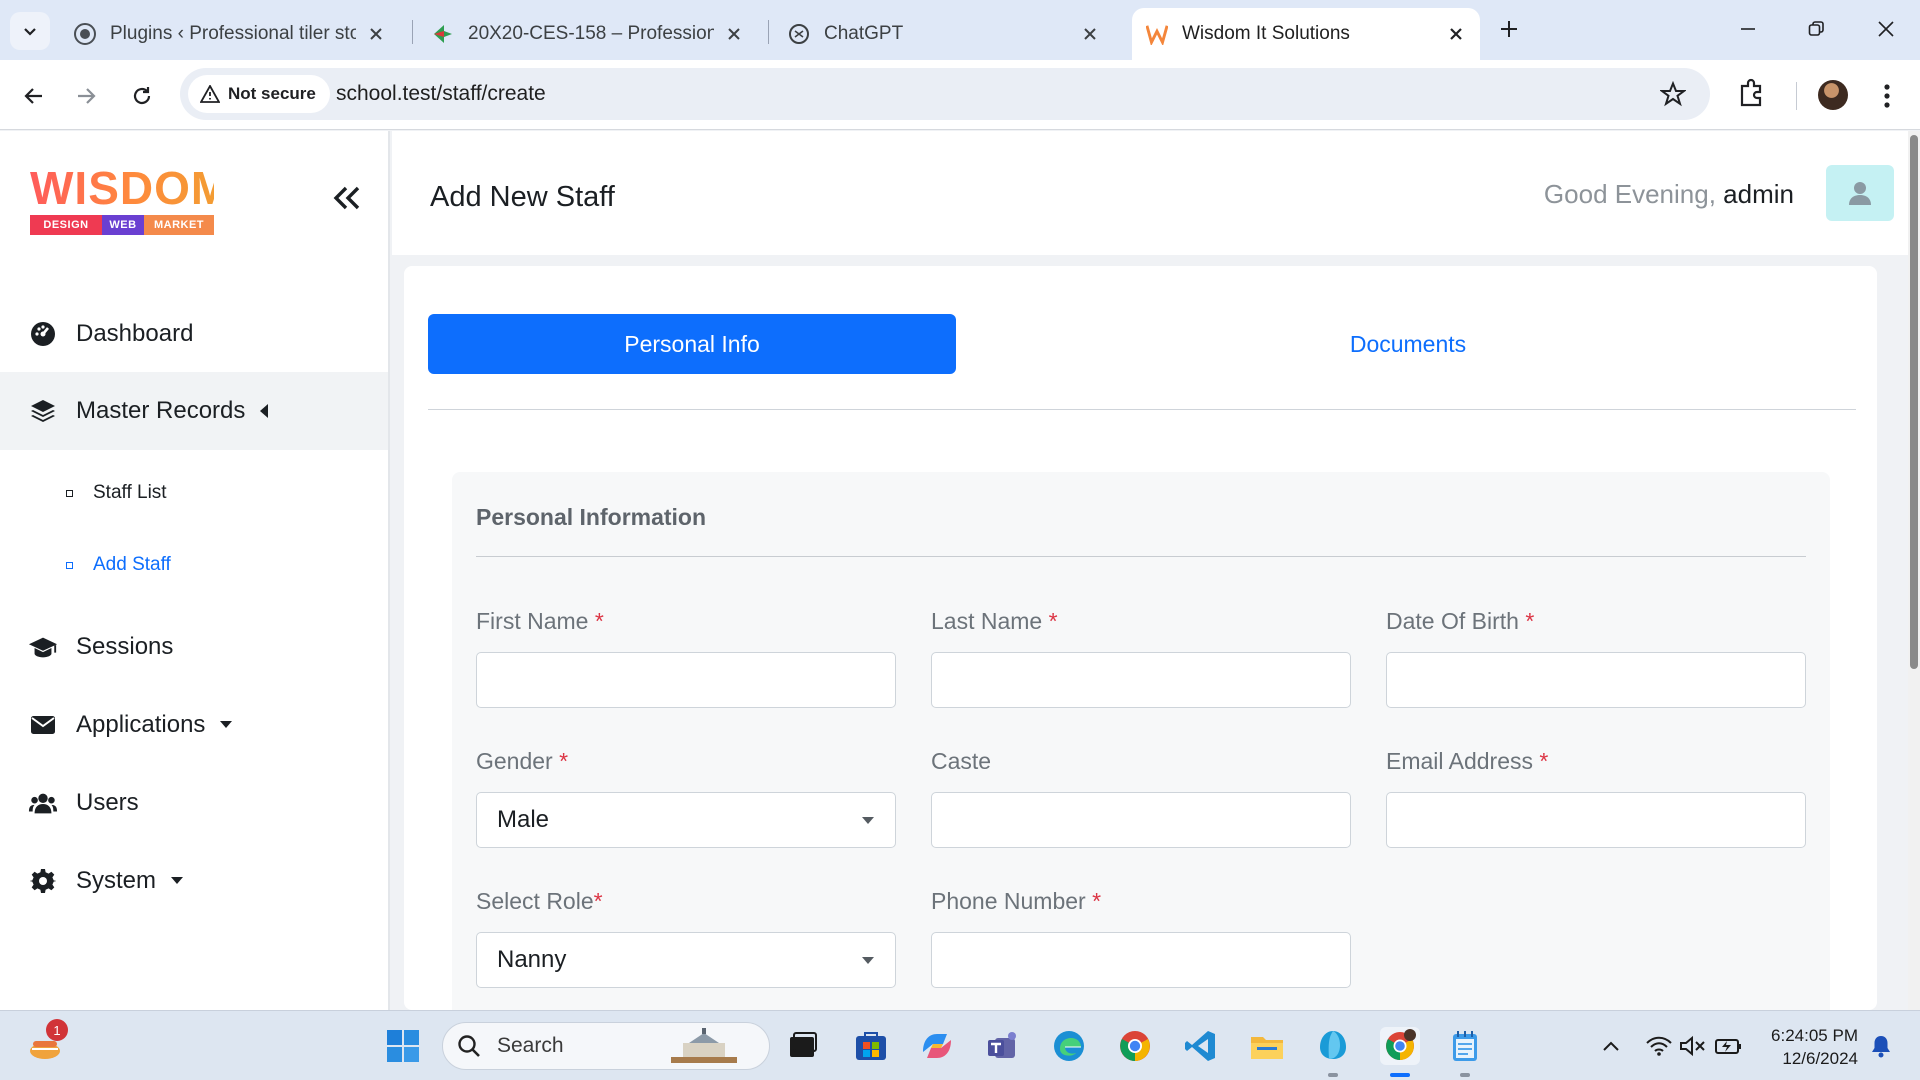  Describe the element at coordinates (30, 31) in the screenshot. I see `tab-search-button` at that location.